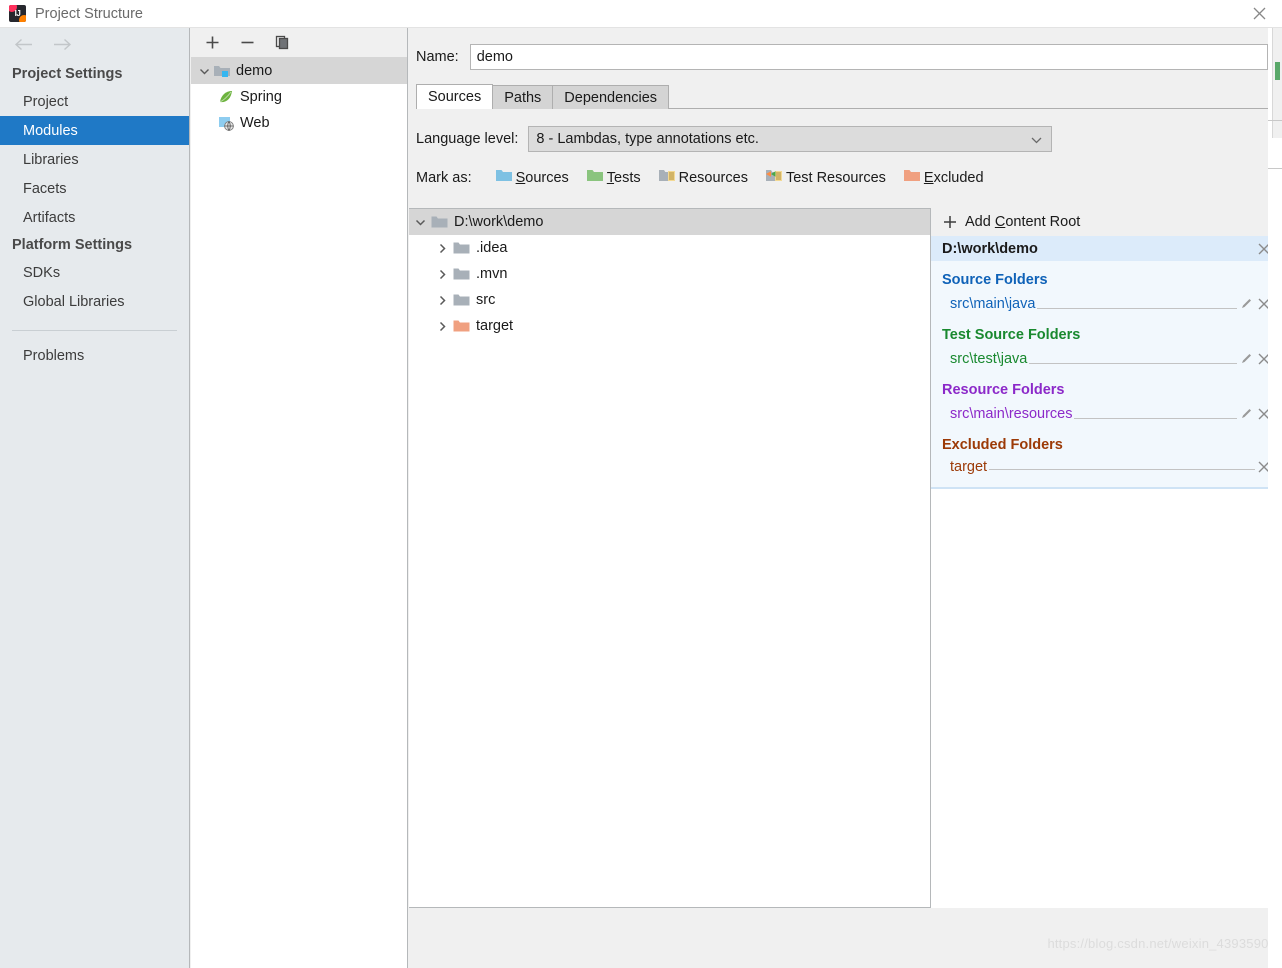 Image resolution: width=1282 pixels, height=968 pixels. What do you see at coordinates (486, 300) in the screenshot?
I see `tree-row-label: src` at bounding box center [486, 300].